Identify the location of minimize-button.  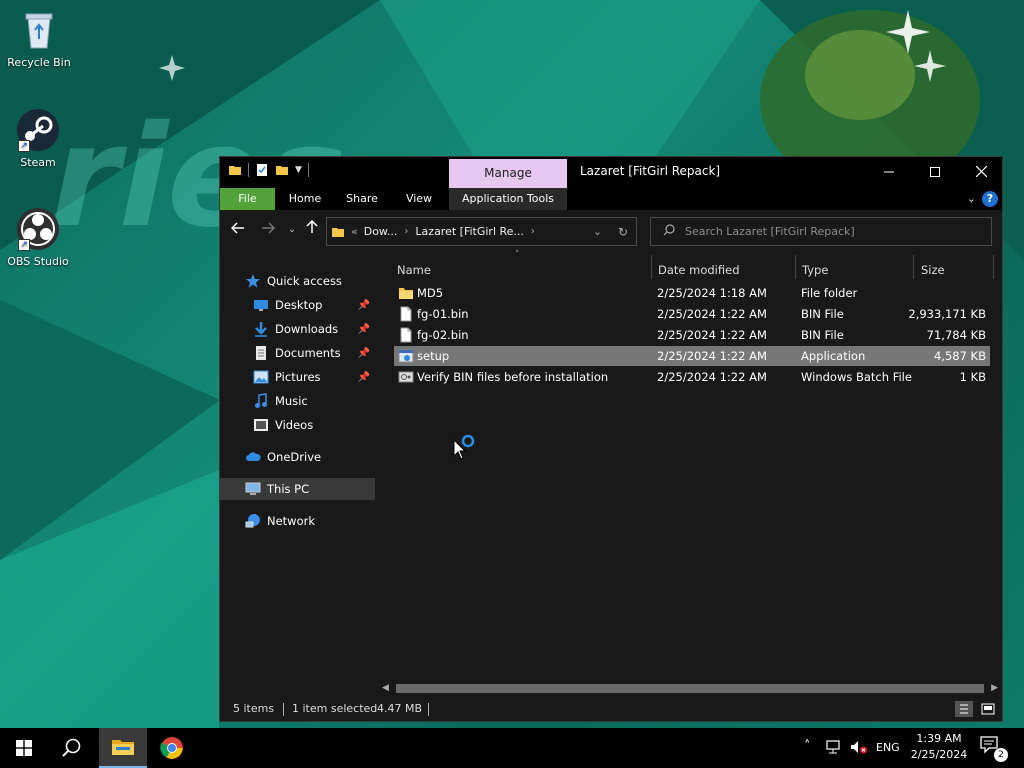
(889, 171).